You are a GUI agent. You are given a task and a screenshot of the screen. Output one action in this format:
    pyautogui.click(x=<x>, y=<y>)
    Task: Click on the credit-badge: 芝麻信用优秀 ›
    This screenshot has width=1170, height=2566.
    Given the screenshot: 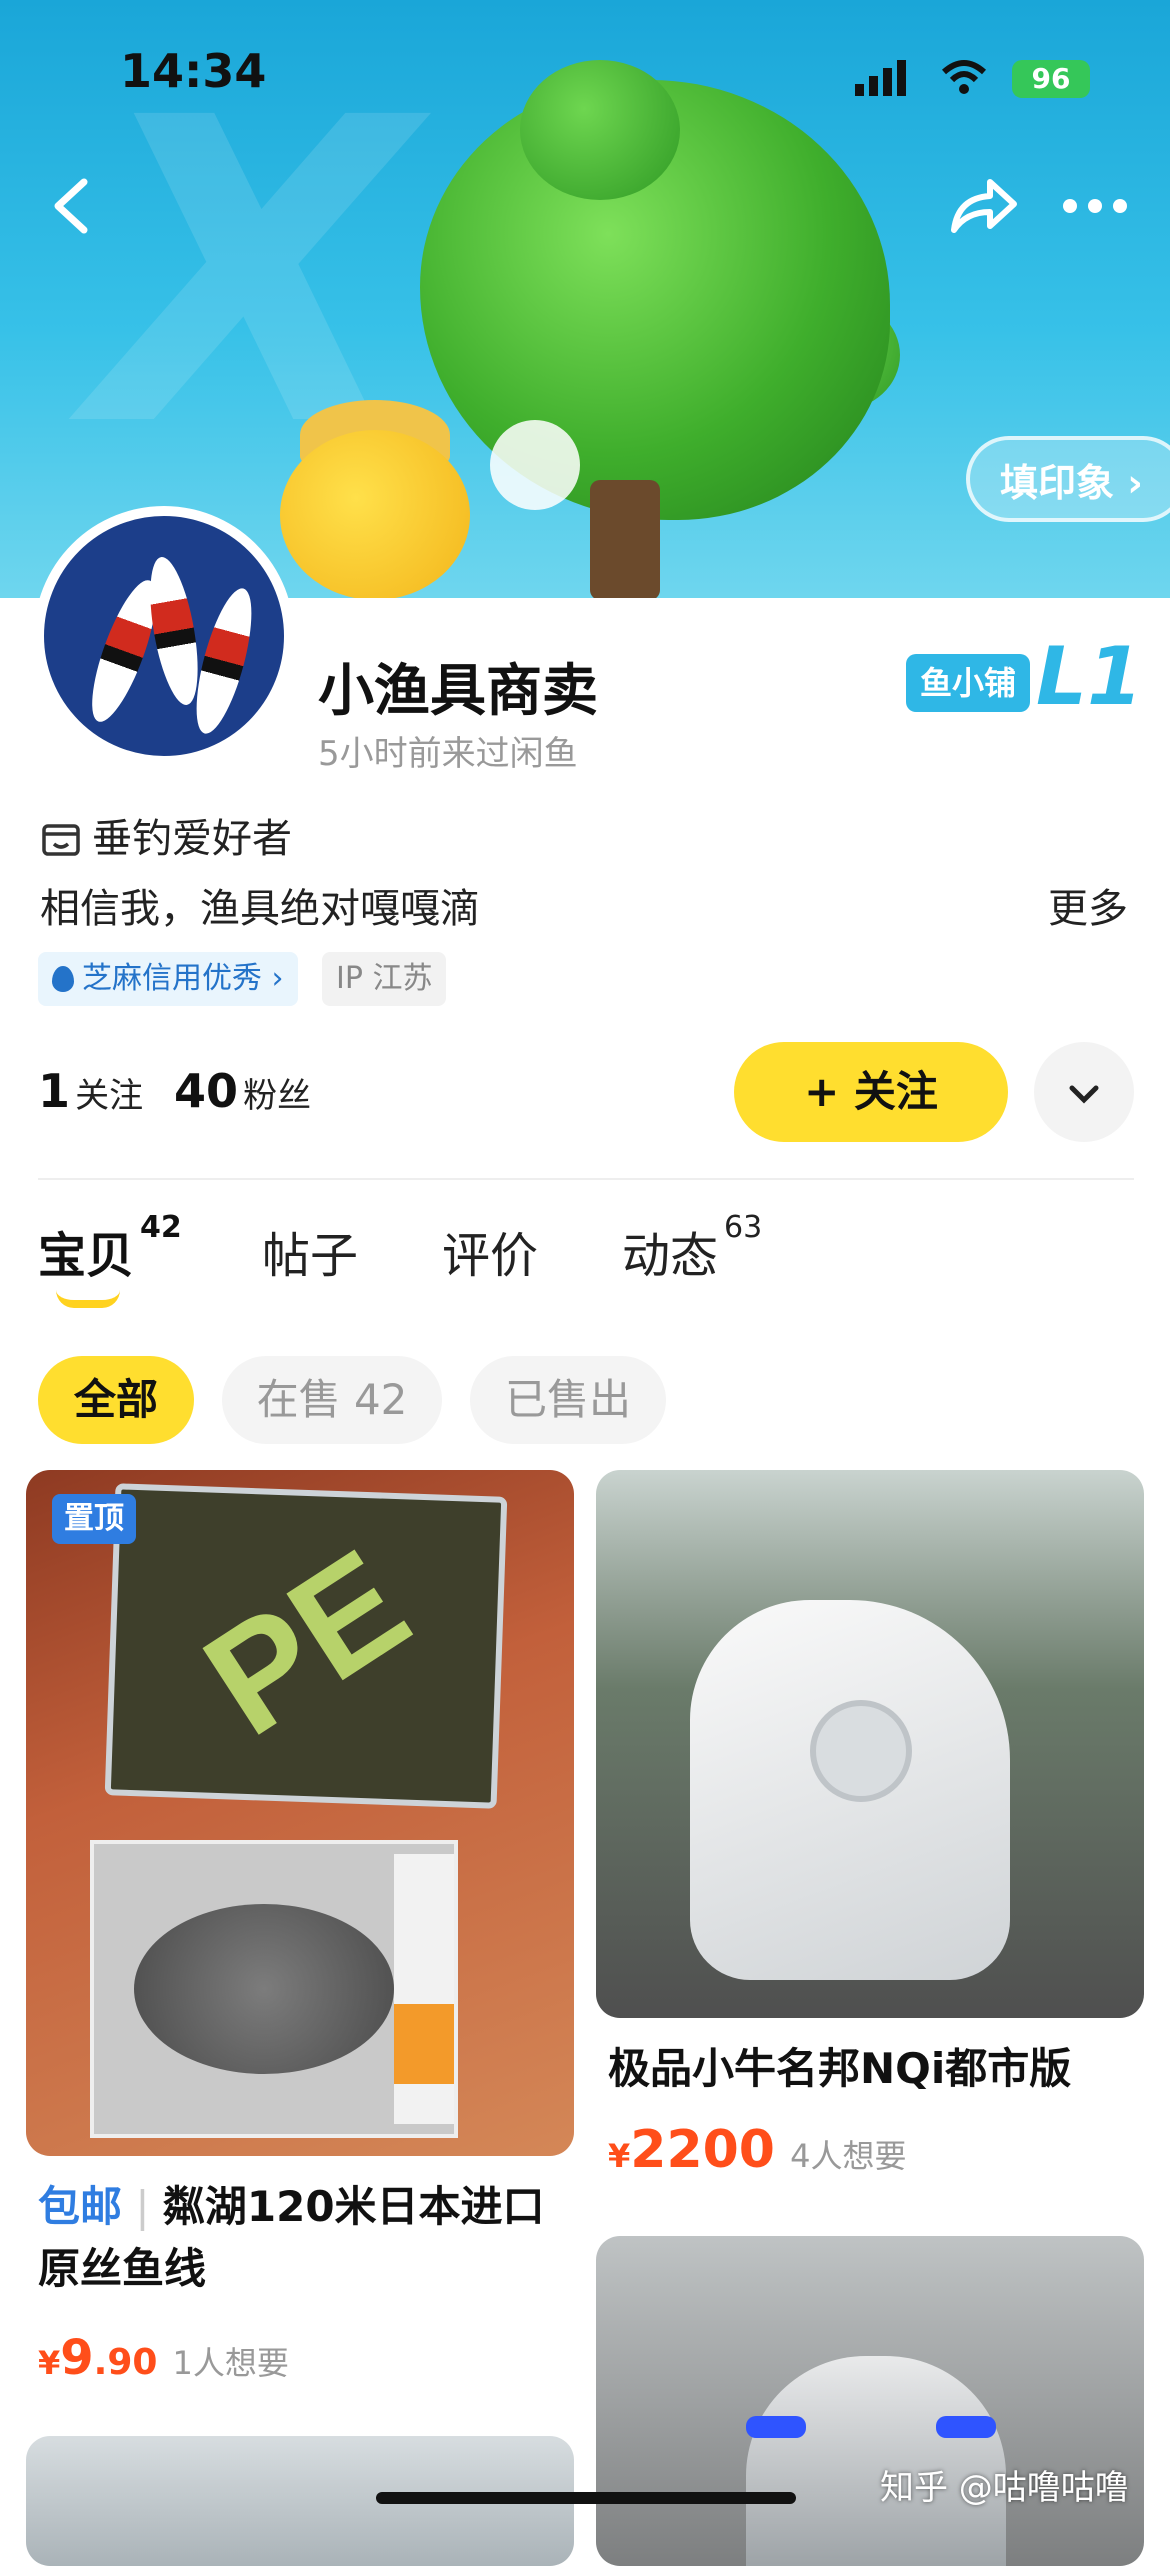 What is the action you would take?
    pyautogui.click(x=168, y=979)
    